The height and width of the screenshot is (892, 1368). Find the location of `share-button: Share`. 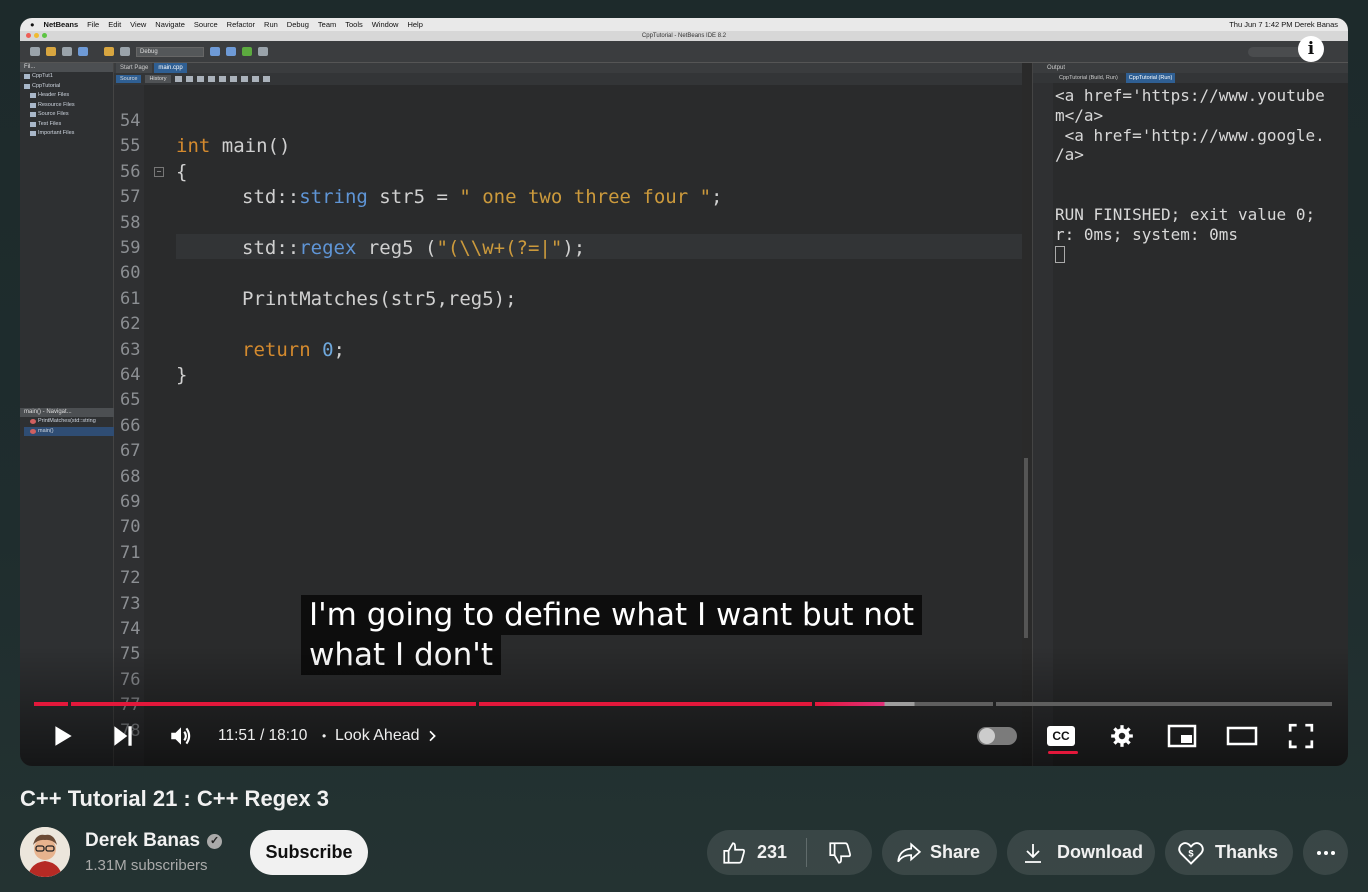

share-button: Share is located at coordinates (939, 852).